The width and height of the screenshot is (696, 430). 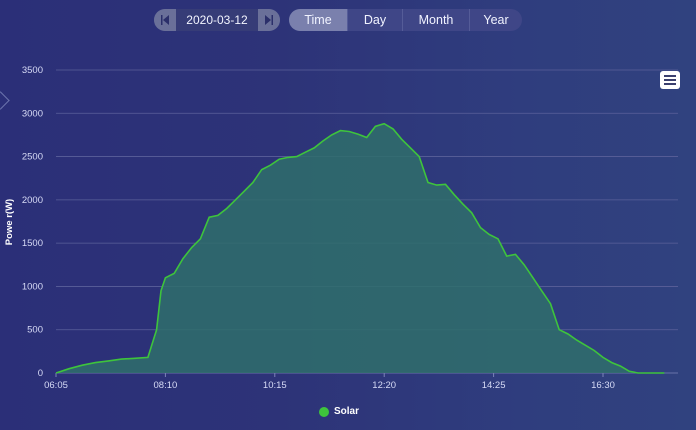 What do you see at coordinates (32, 70) in the screenshot?
I see `y-tick-label: 3500` at bounding box center [32, 70].